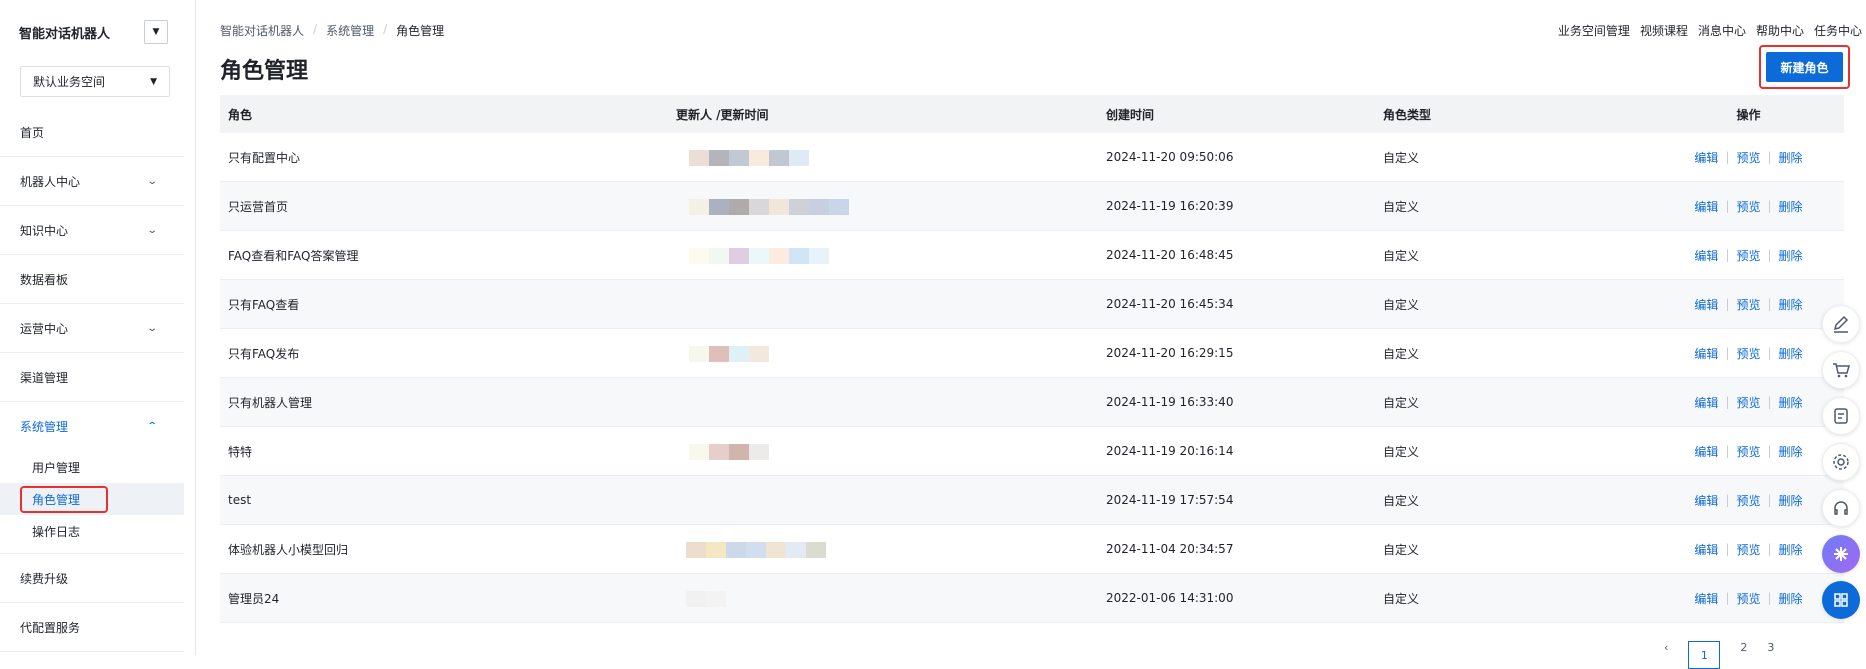  I want to click on breadcrumb-item: 智能对话机器人, so click(262, 30).